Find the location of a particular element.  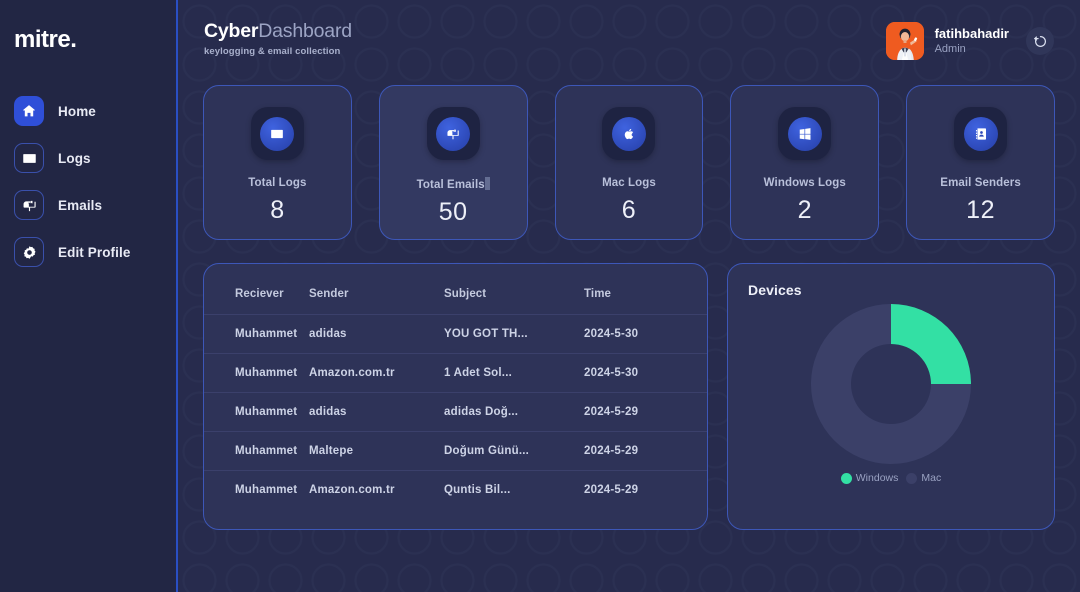

home-icon is located at coordinates (29, 111).